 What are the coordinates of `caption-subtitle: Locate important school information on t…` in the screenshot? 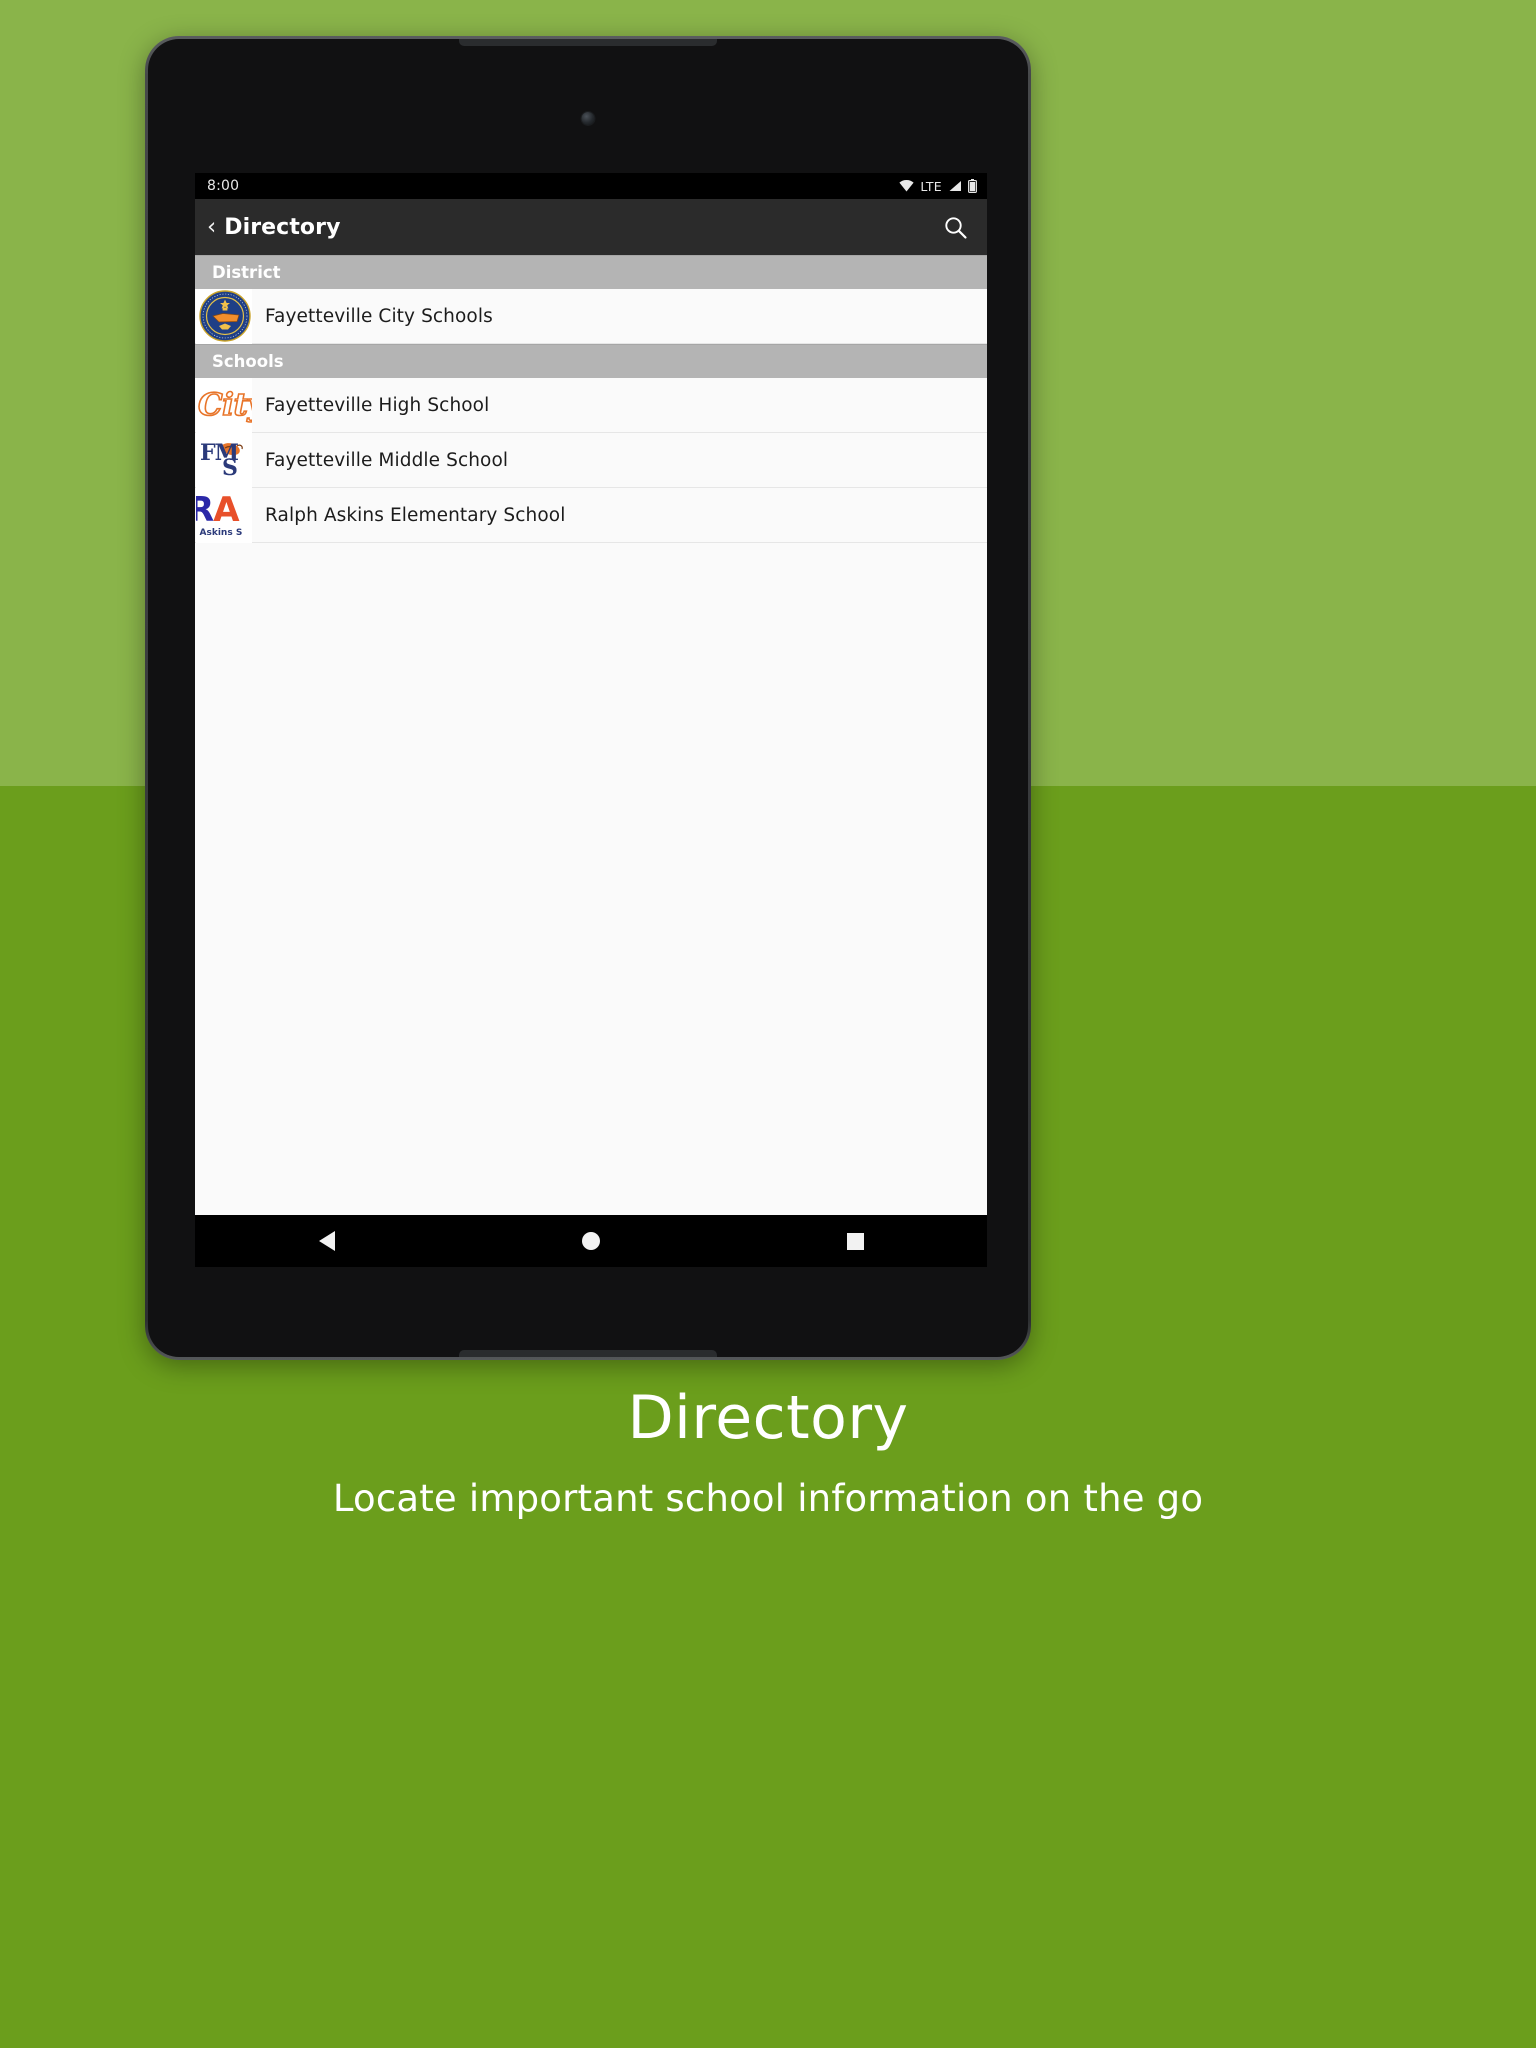 It's located at (768, 1498).